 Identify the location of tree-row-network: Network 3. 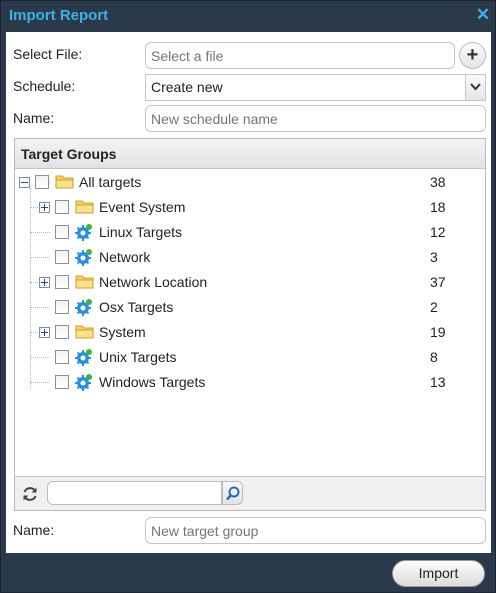
(250, 257).